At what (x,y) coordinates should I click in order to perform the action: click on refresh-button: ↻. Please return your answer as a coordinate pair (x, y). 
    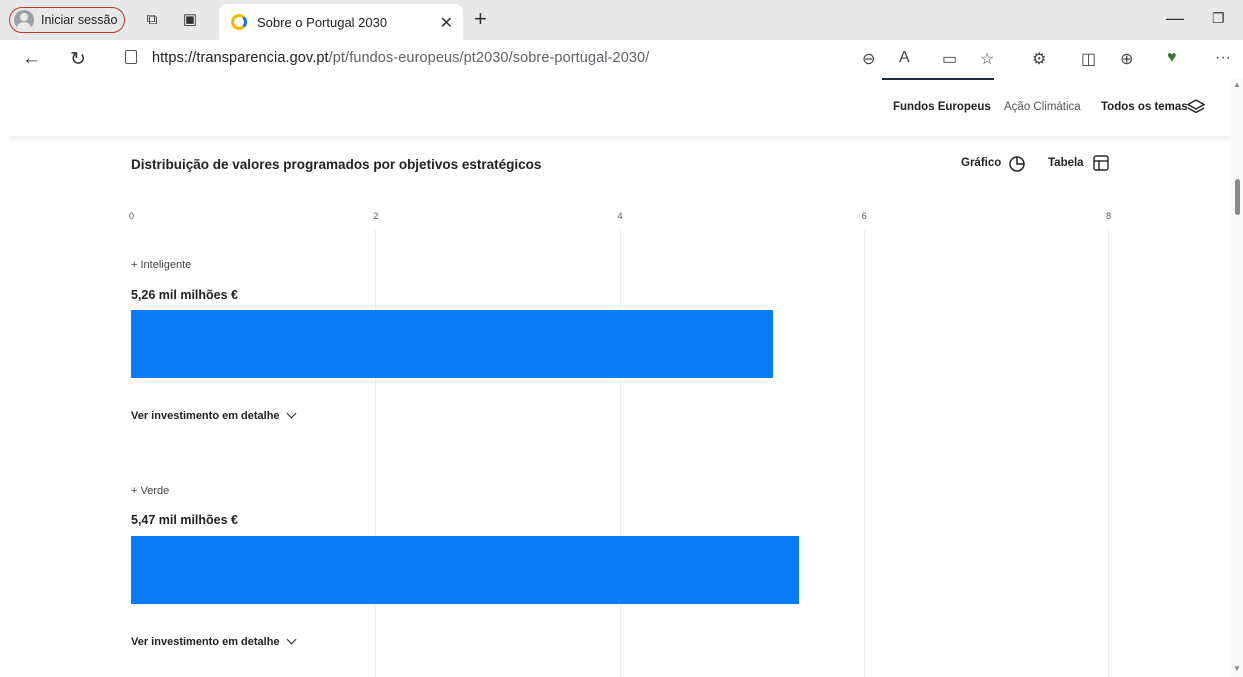
    Looking at the image, I should click on (78, 59).